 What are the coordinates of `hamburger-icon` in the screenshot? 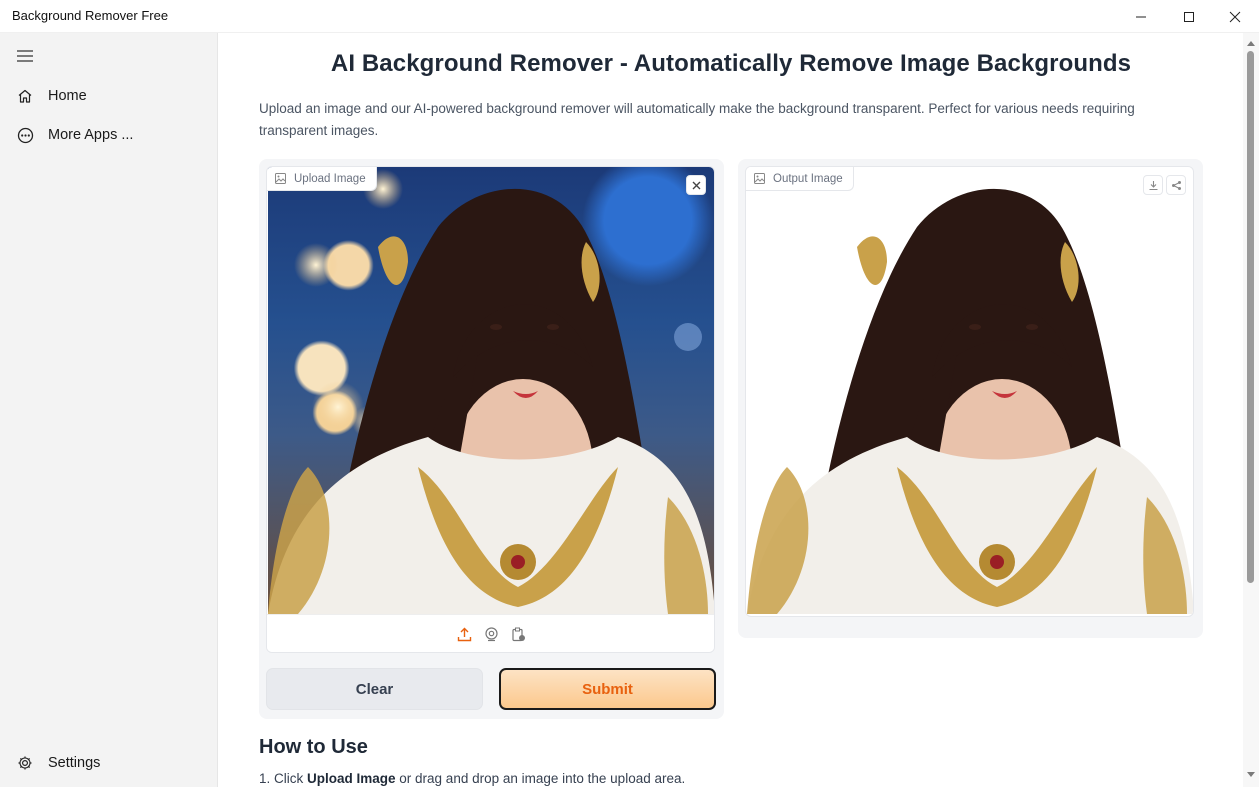 It's located at (25, 56).